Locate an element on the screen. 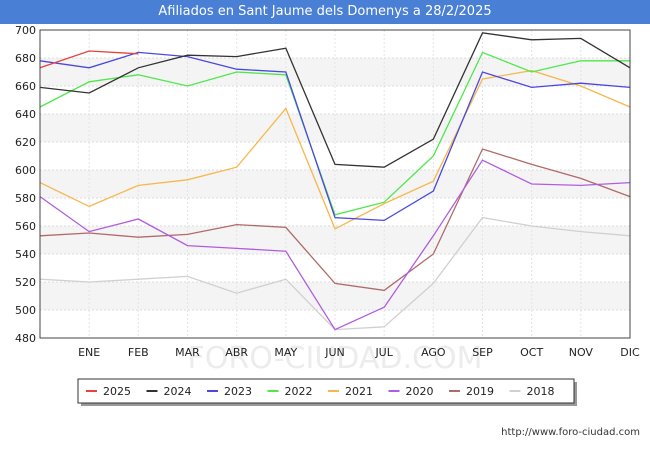  legend-label: 2021 is located at coordinates (359, 391).